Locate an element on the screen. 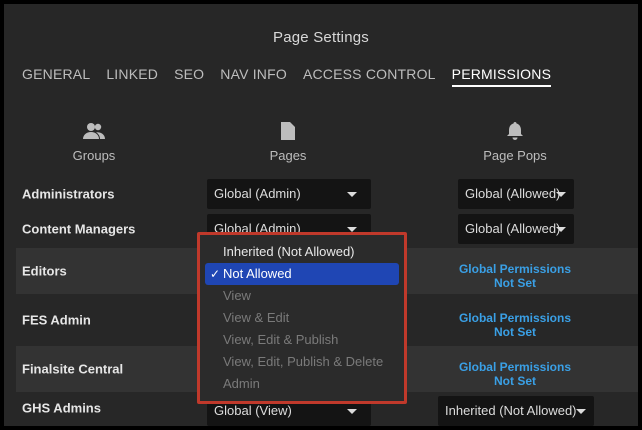 This screenshot has height=430, width=642. page-pops-column-header: Page Pops is located at coordinates (515, 142).